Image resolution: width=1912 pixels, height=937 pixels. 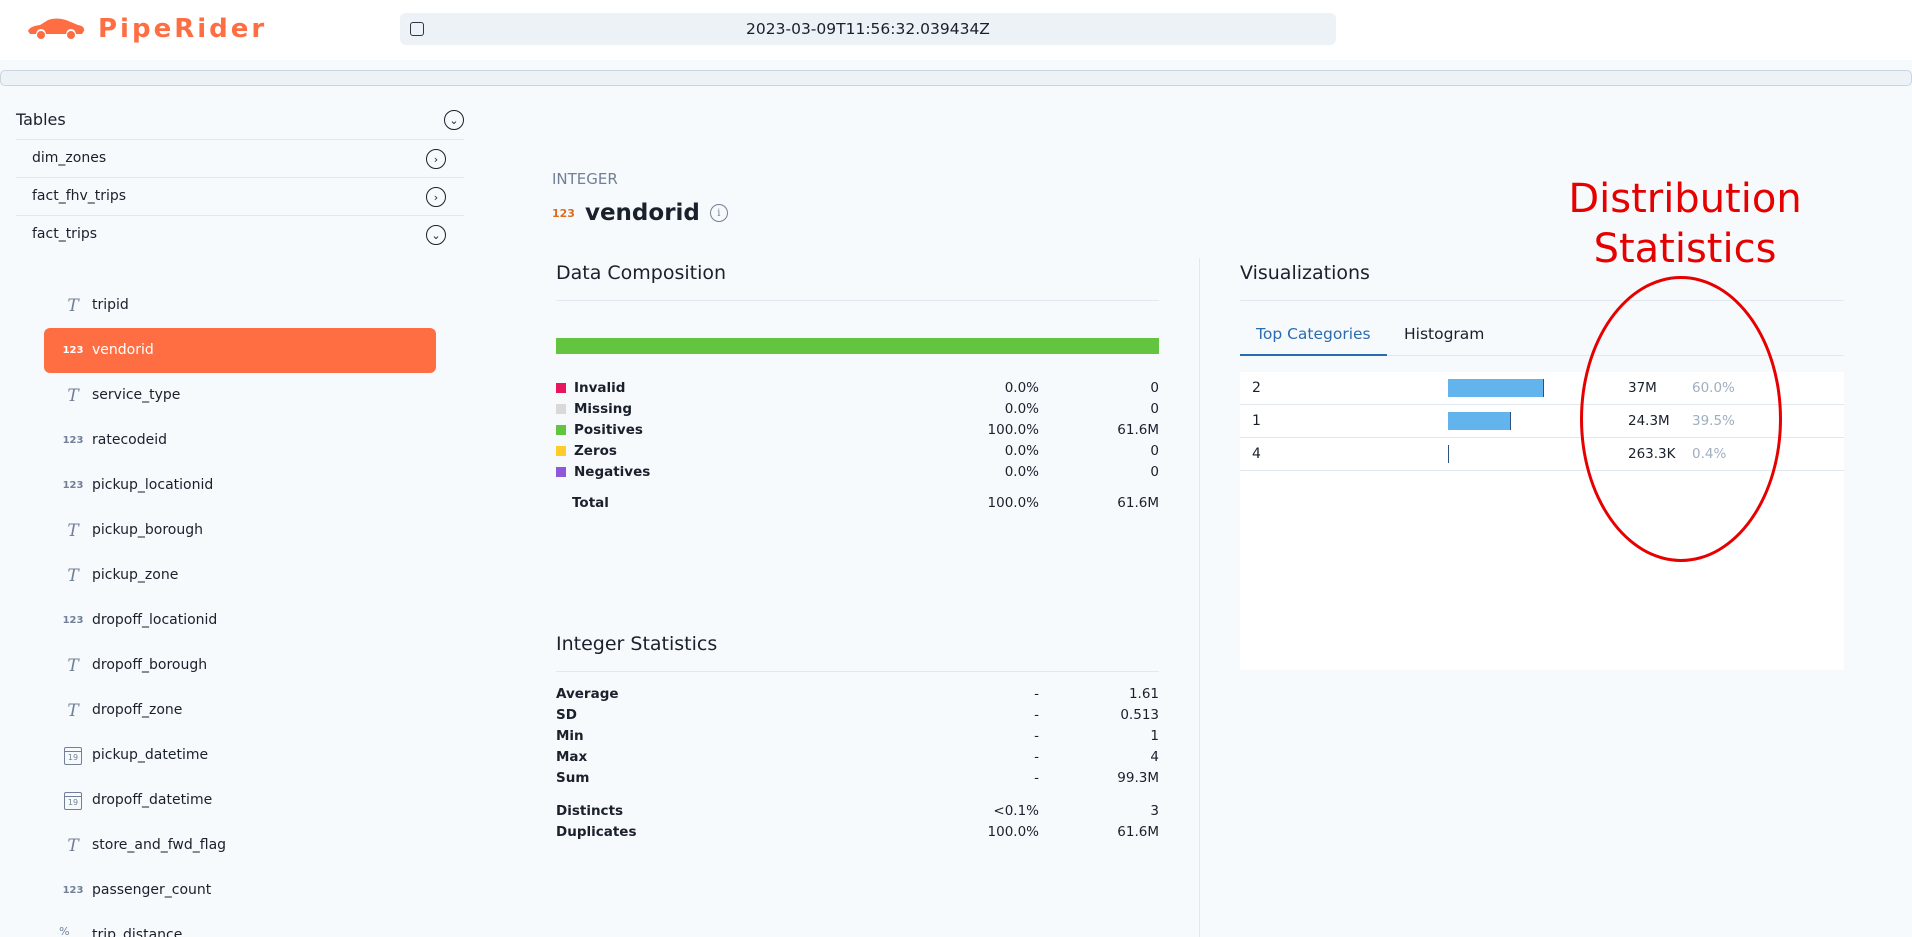 I want to click on composition-label: Negatives, so click(x=612, y=472).